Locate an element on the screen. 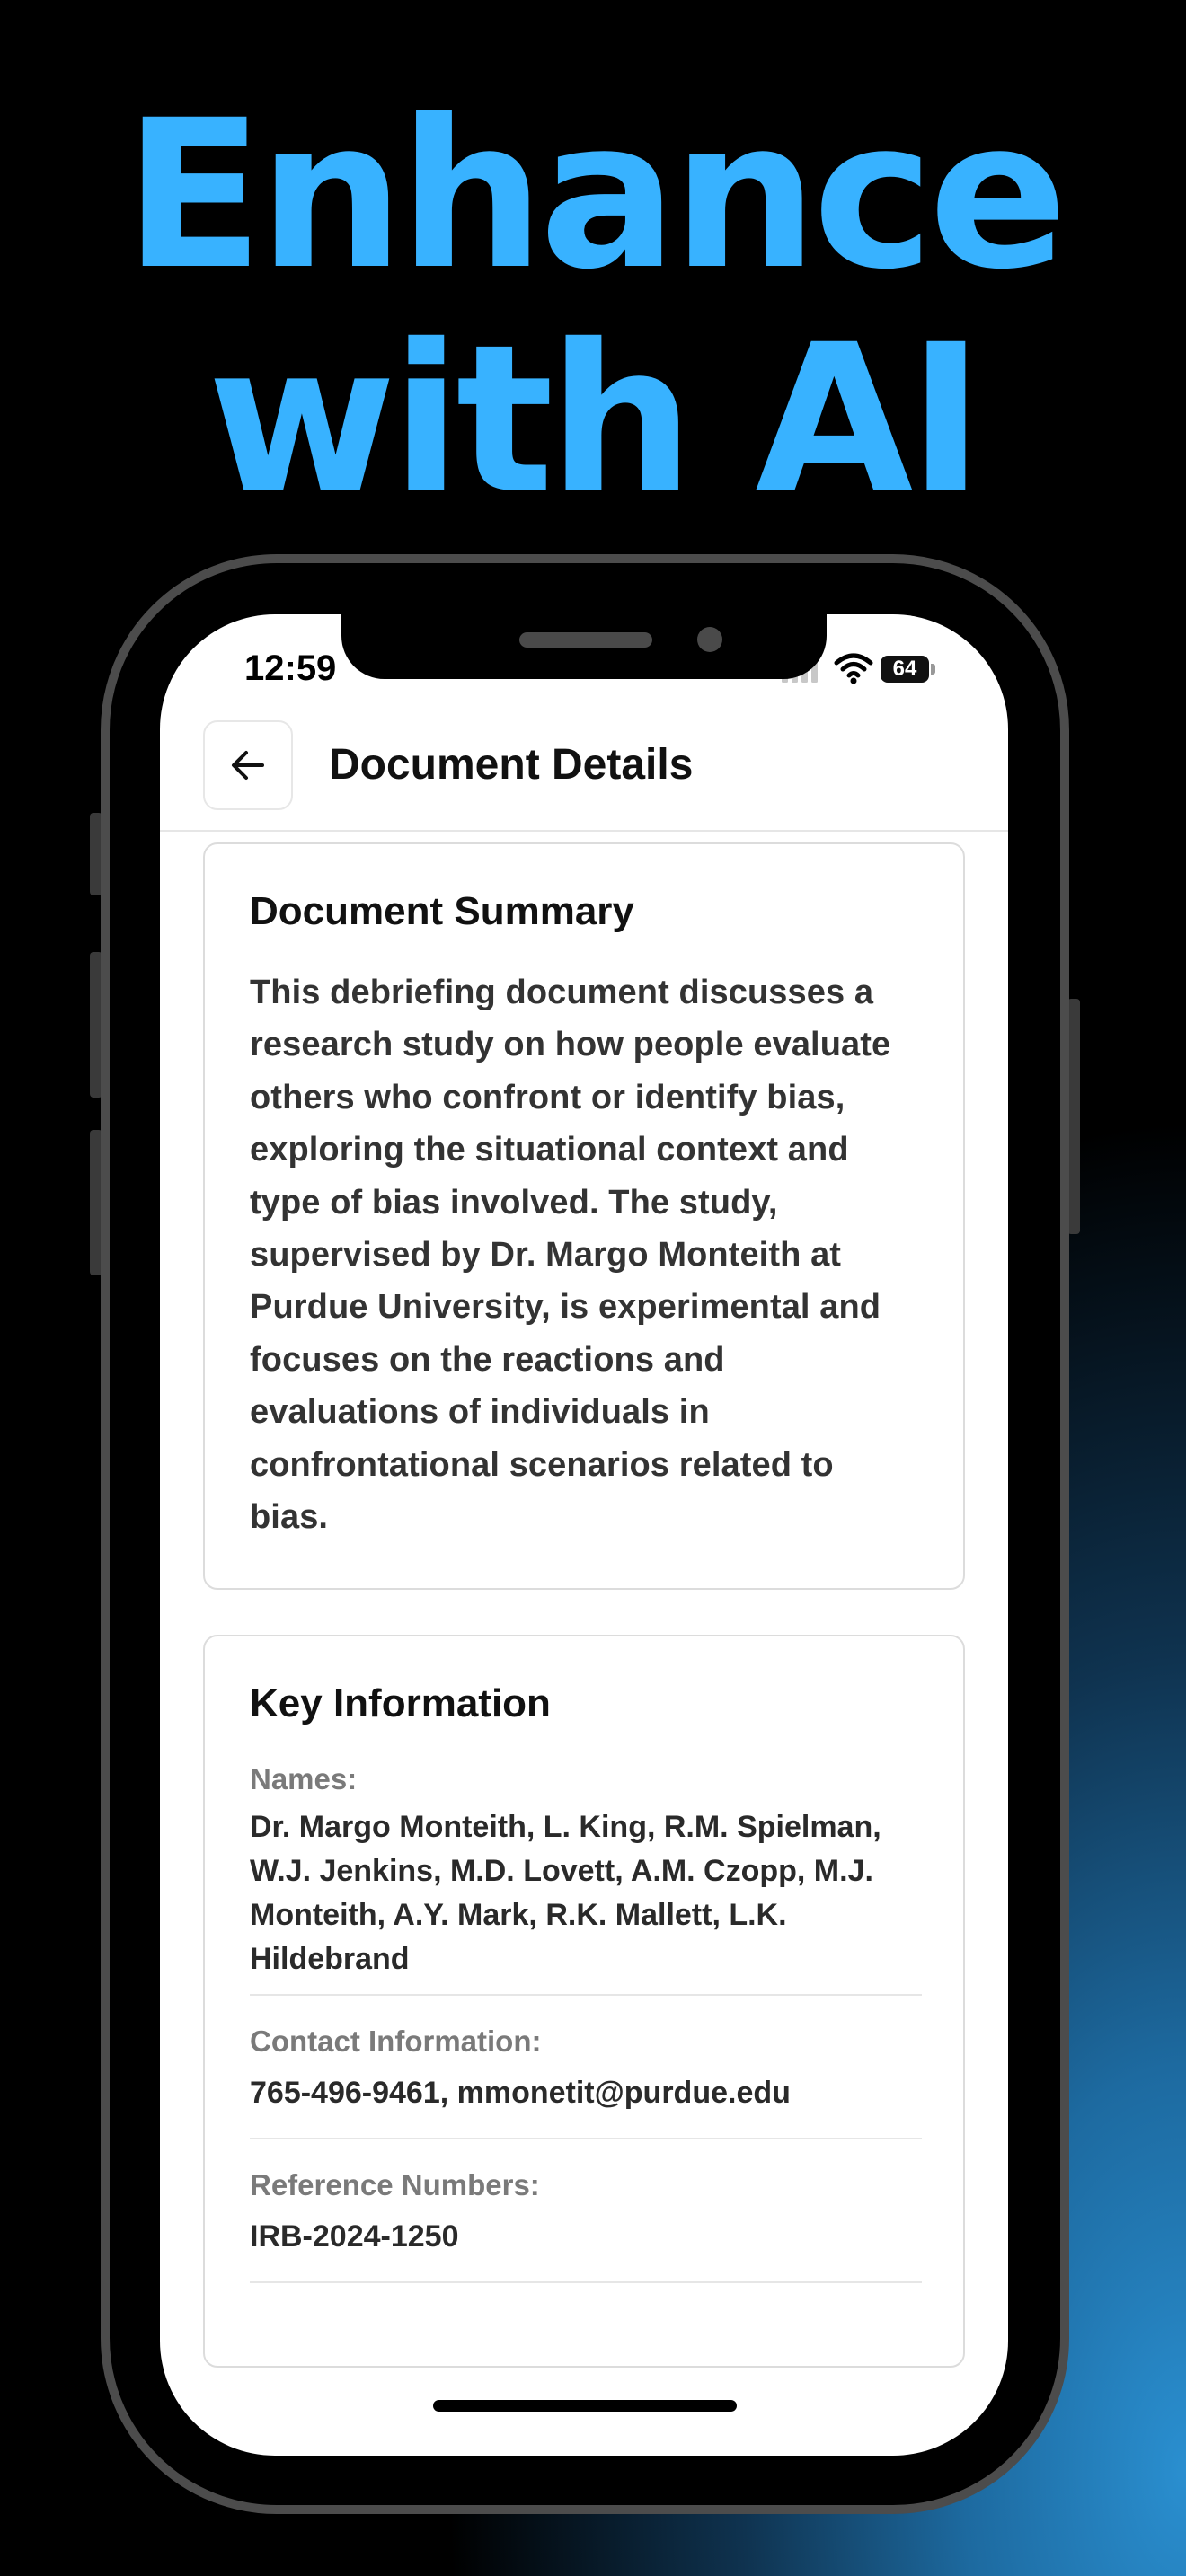 The height and width of the screenshot is (2576, 1186). summary-line: exploring the situational context and is located at coordinates (549, 1150).